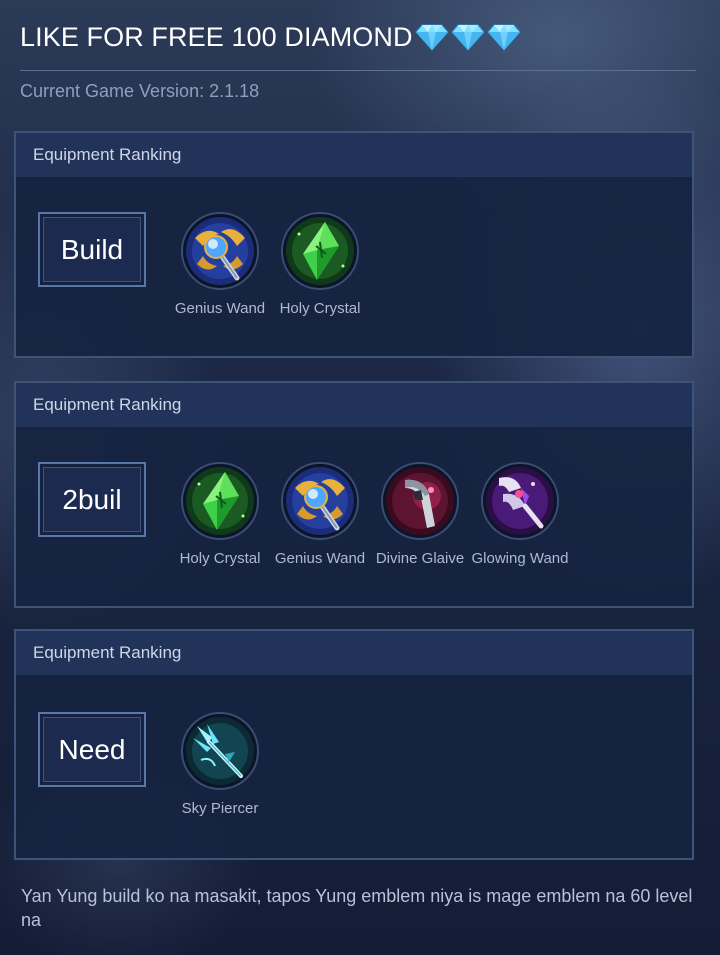 The image size is (720, 955). I want to click on build-label: Build, so click(92, 249).